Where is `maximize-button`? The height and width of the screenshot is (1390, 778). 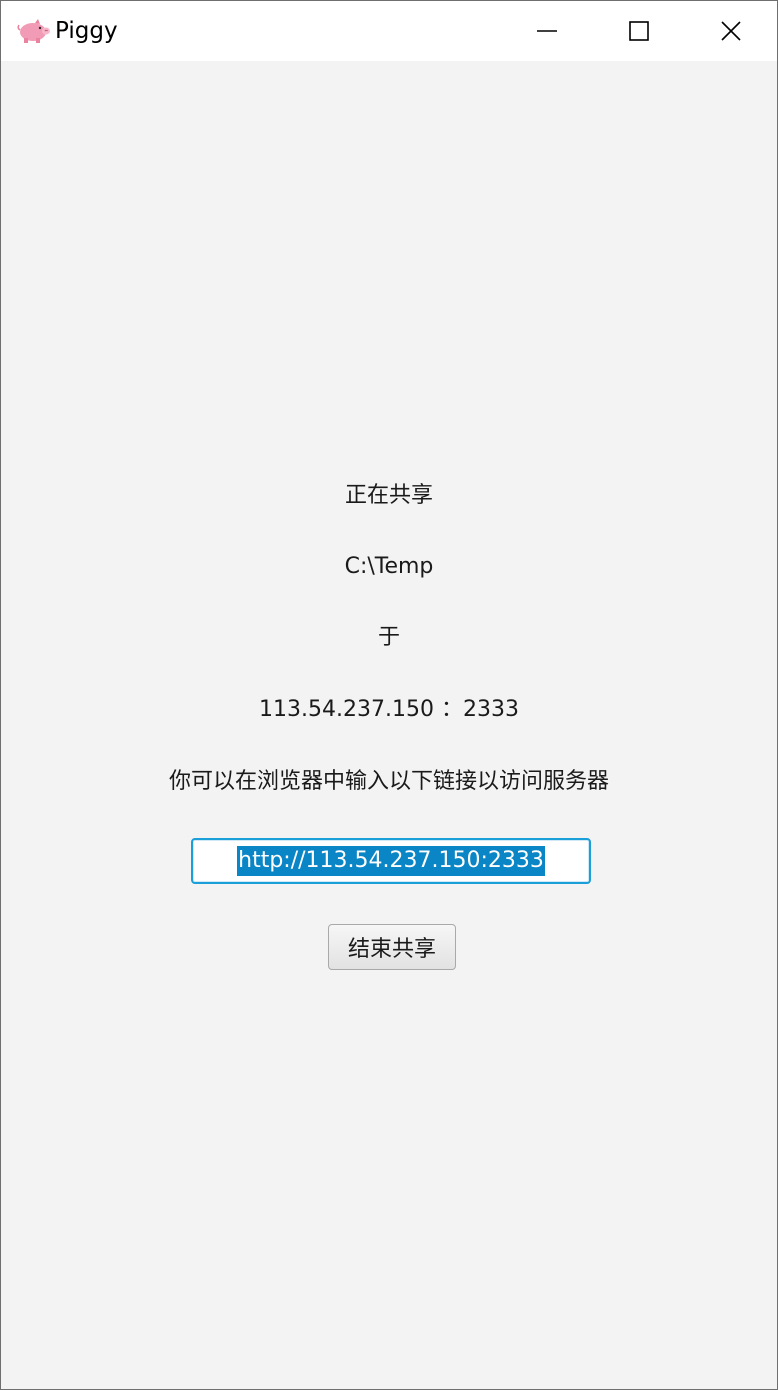 maximize-button is located at coordinates (639, 31).